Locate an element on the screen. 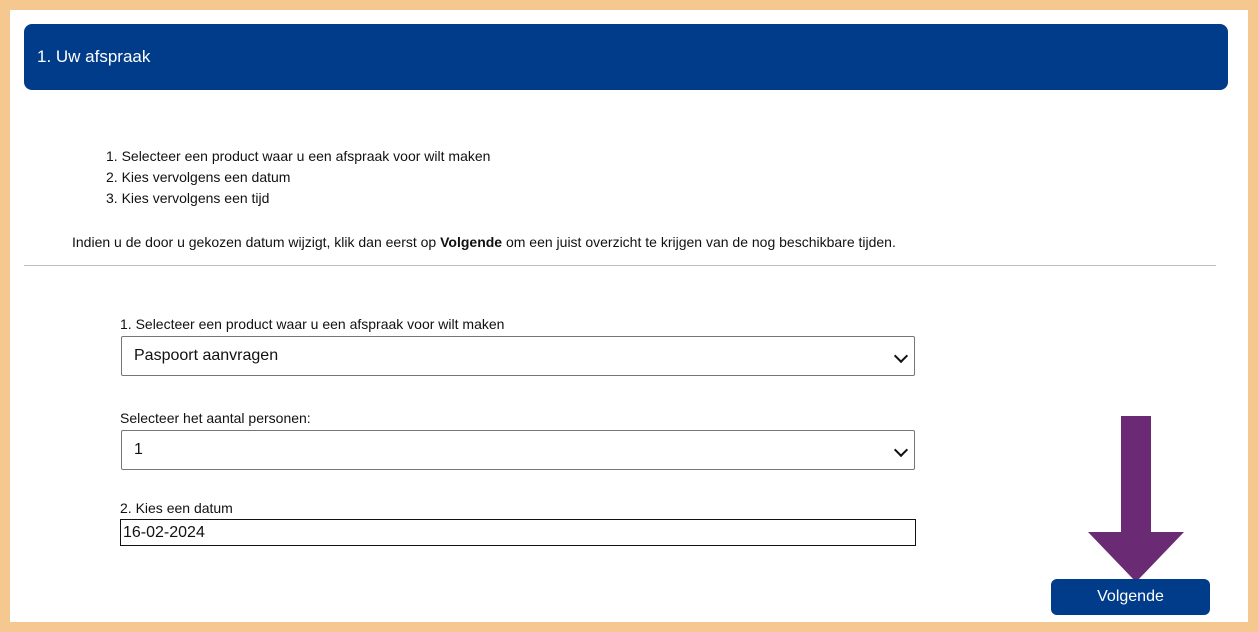  next-button-label: Volgende is located at coordinates (1130, 596).